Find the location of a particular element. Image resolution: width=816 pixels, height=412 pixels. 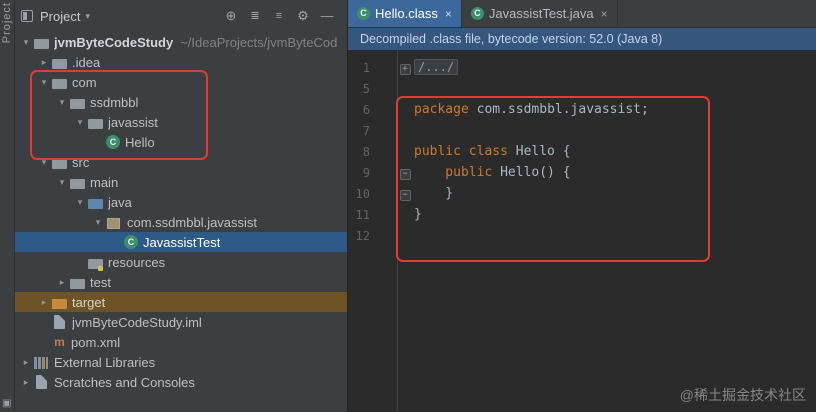

tree-item-pom: m pom.xml is located at coordinates (181, 342).